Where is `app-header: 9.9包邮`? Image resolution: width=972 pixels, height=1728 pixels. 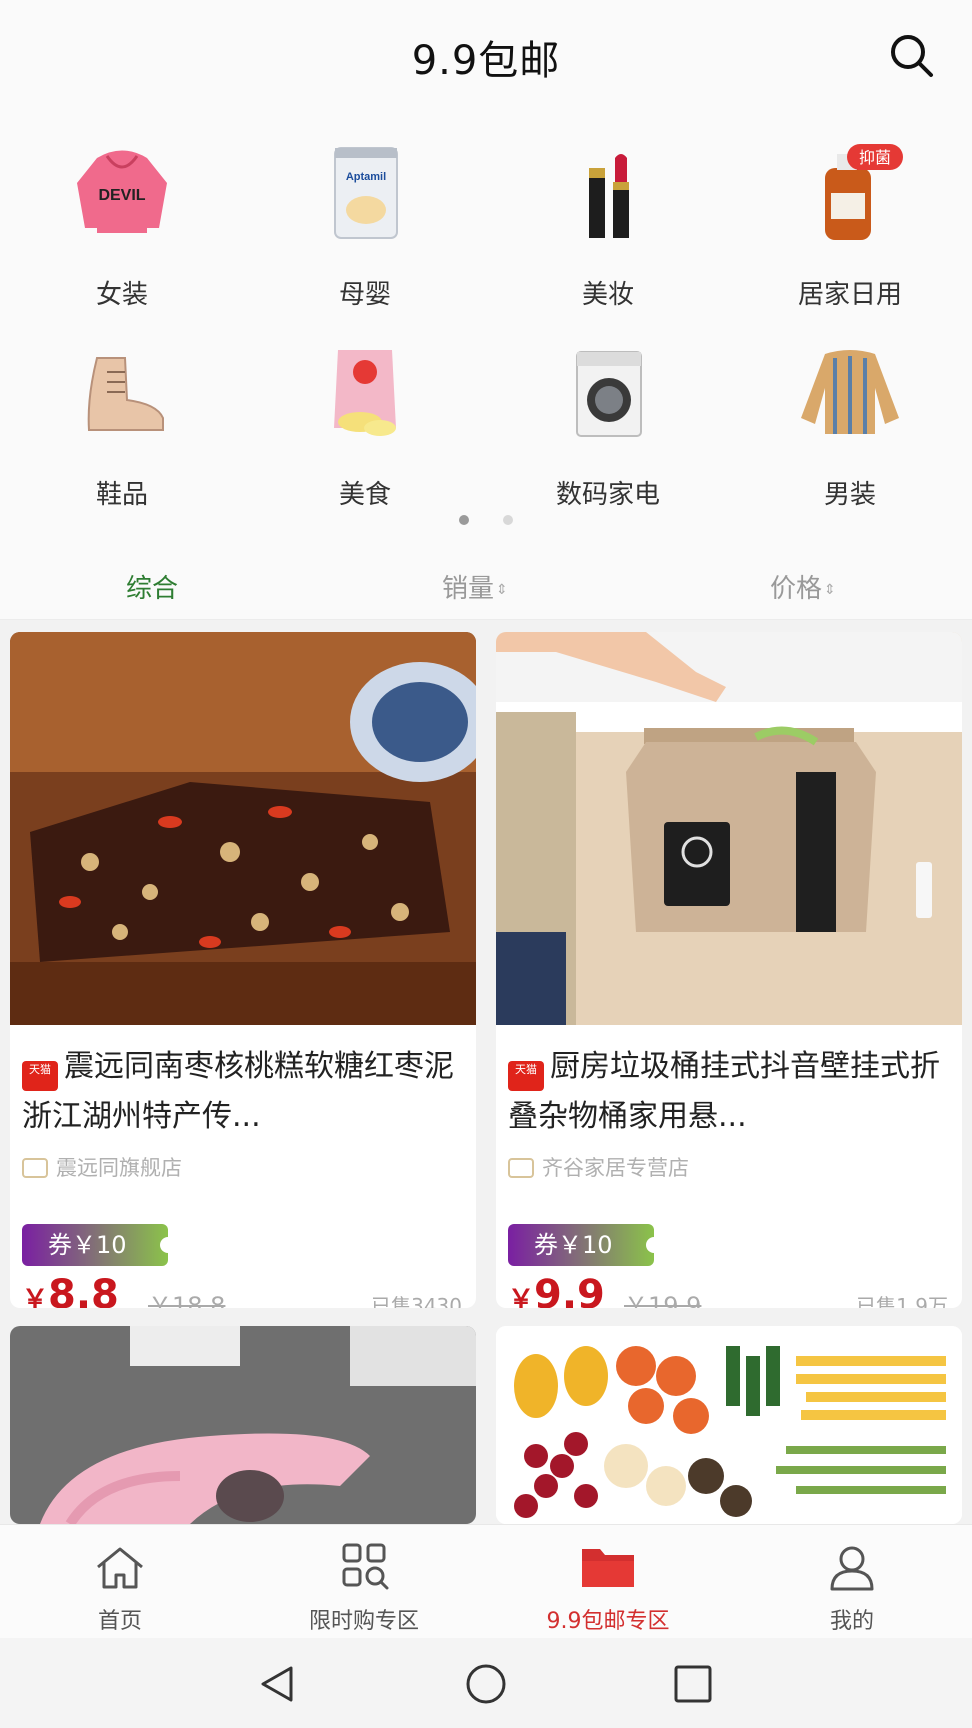 app-header: 9.9包邮 is located at coordinates (486, 55).